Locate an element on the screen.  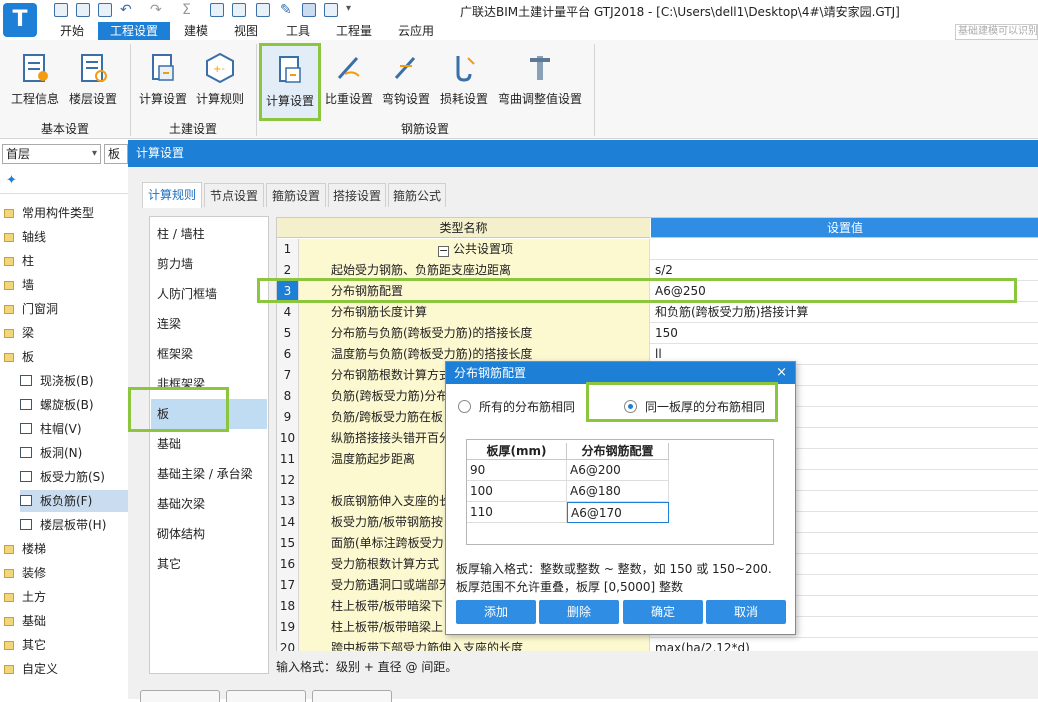
cancel-button: 取消 is located at coordinates (746, 612).